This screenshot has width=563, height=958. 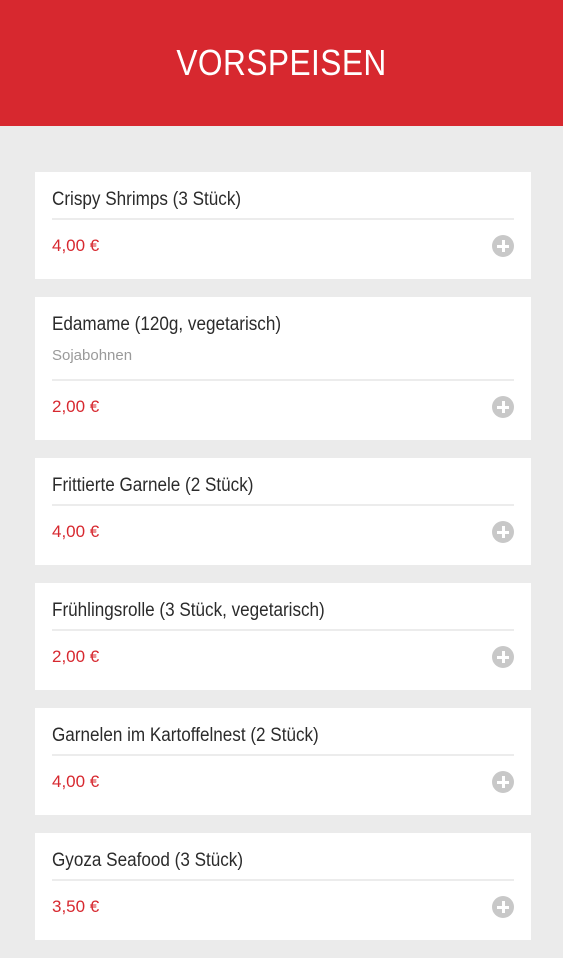 I want to click on app-header: VORSPEISEN, so click(x=281, y=63).